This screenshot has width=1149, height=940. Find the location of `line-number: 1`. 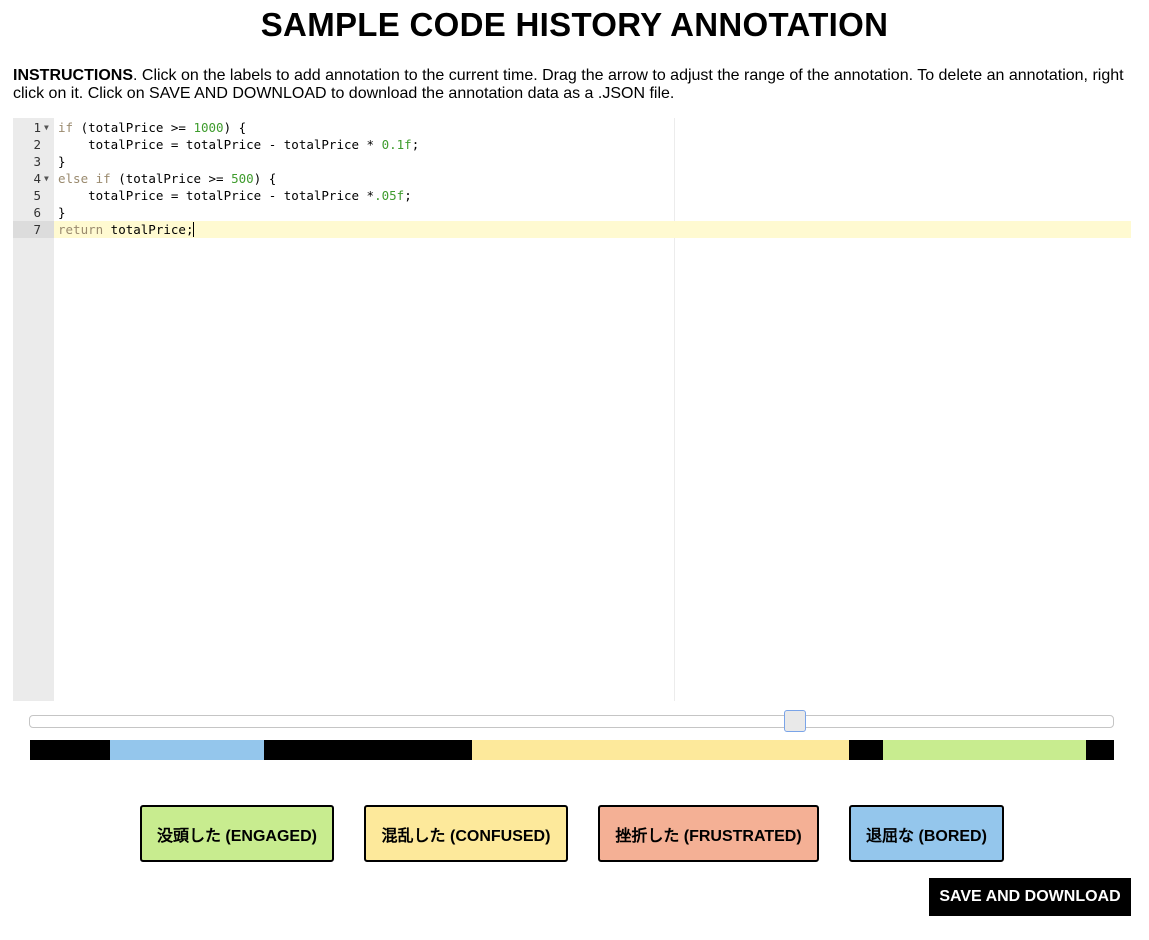

line-number: 1 is located at coordinates (37, 127).